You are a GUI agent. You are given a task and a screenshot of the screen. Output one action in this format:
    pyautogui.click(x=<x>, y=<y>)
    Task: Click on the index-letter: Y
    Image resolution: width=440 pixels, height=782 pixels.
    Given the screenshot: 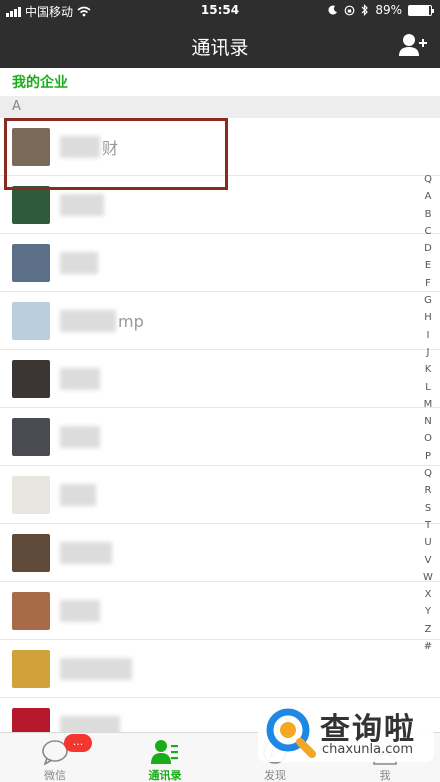 What is the action you would take?
    pyautogui.click(x=428, y=611)
    